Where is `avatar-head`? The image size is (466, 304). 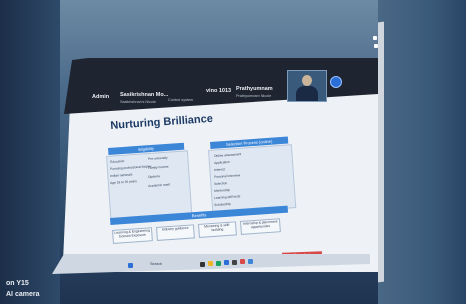 avatar-head is located at coordinates (307, 80).